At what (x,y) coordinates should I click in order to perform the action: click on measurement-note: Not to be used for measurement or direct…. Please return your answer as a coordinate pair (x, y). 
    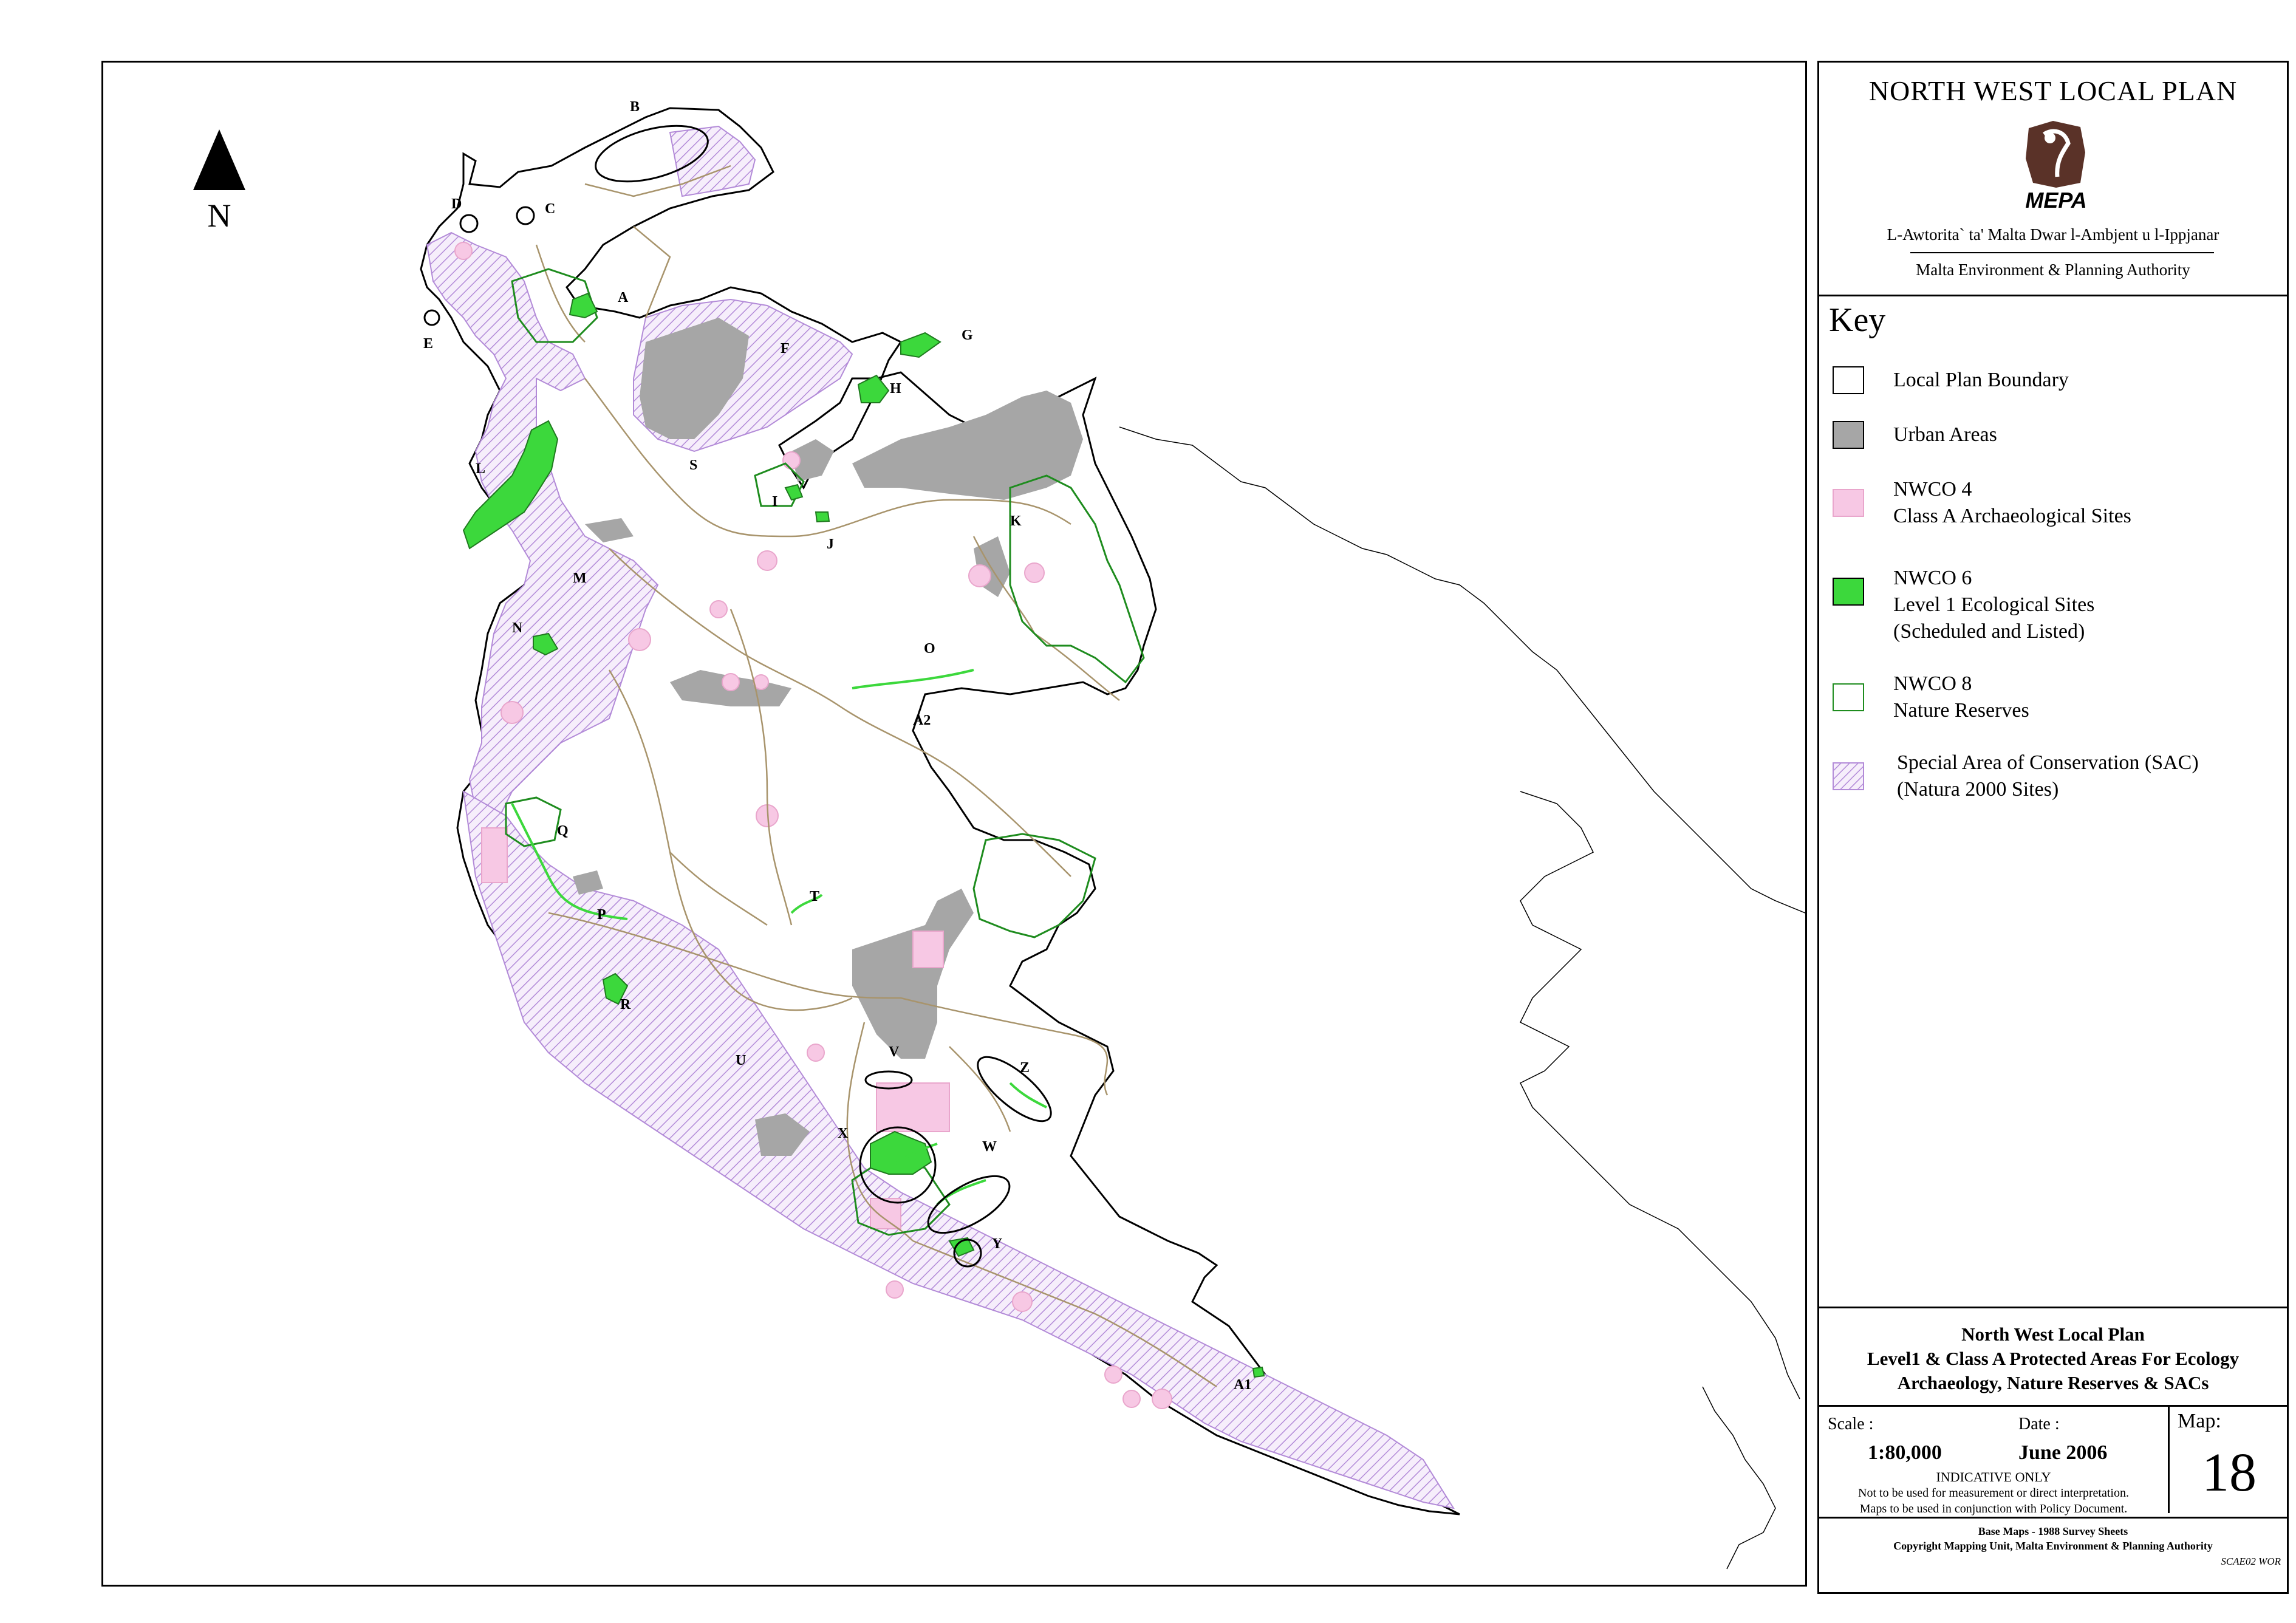
    Looking at the image, I should click on (1993, 1493).